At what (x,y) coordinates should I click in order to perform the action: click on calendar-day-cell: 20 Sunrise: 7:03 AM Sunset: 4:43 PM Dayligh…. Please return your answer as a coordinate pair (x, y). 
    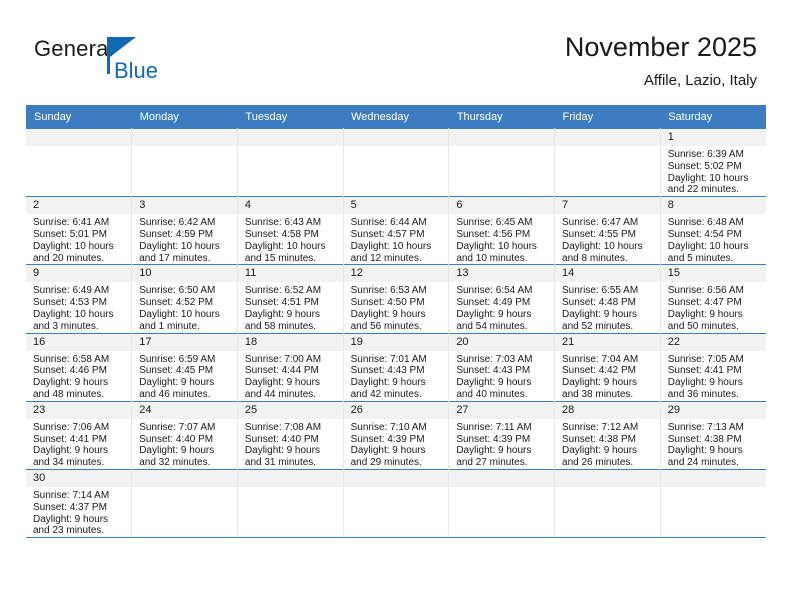
    Looking at the image, I should click on (502, 367).